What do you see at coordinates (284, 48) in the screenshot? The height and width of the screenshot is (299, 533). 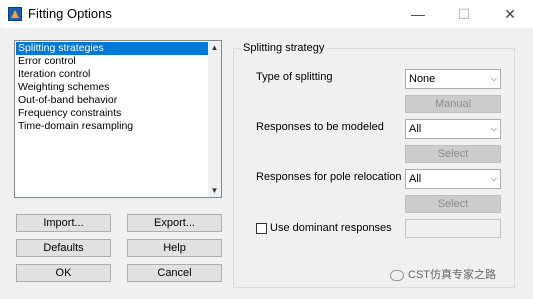 I see `group-title: Splitting strategy` at bounding box center [284, 48].